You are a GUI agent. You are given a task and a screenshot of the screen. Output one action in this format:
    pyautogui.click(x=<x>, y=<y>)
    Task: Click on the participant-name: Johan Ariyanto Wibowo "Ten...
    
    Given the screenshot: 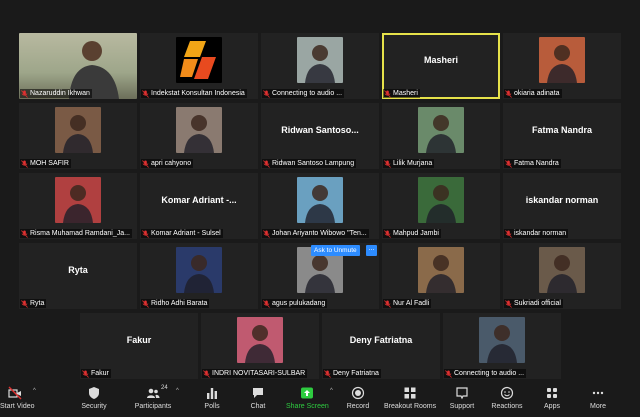 What is the action you would take?
    pyautogui.click(x=319, y=233)
    